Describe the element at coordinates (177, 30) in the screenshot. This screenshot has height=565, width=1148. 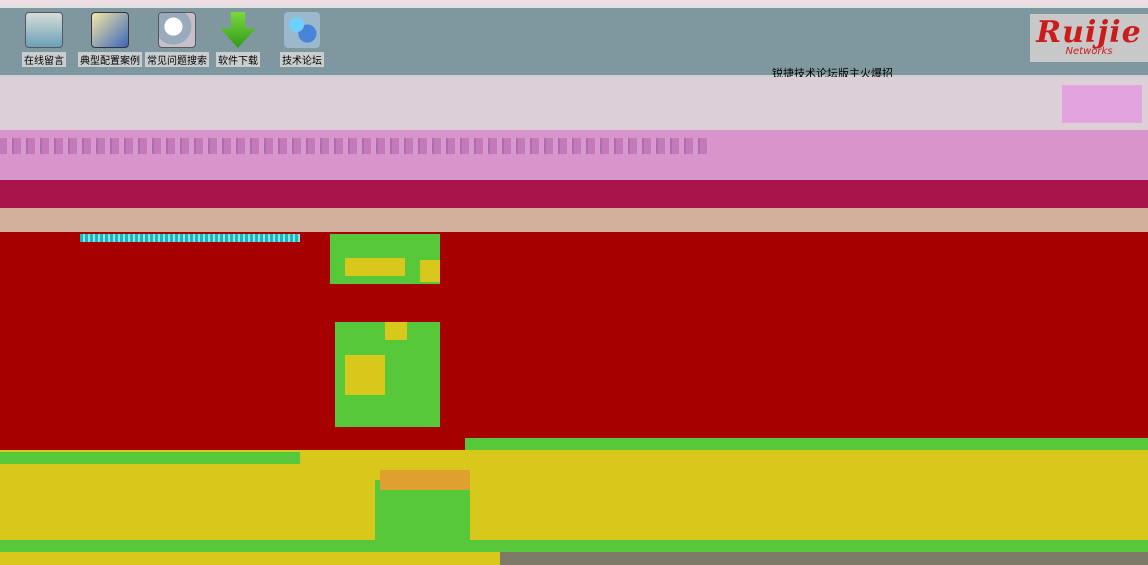
I see `faq-search-icon` at that location.